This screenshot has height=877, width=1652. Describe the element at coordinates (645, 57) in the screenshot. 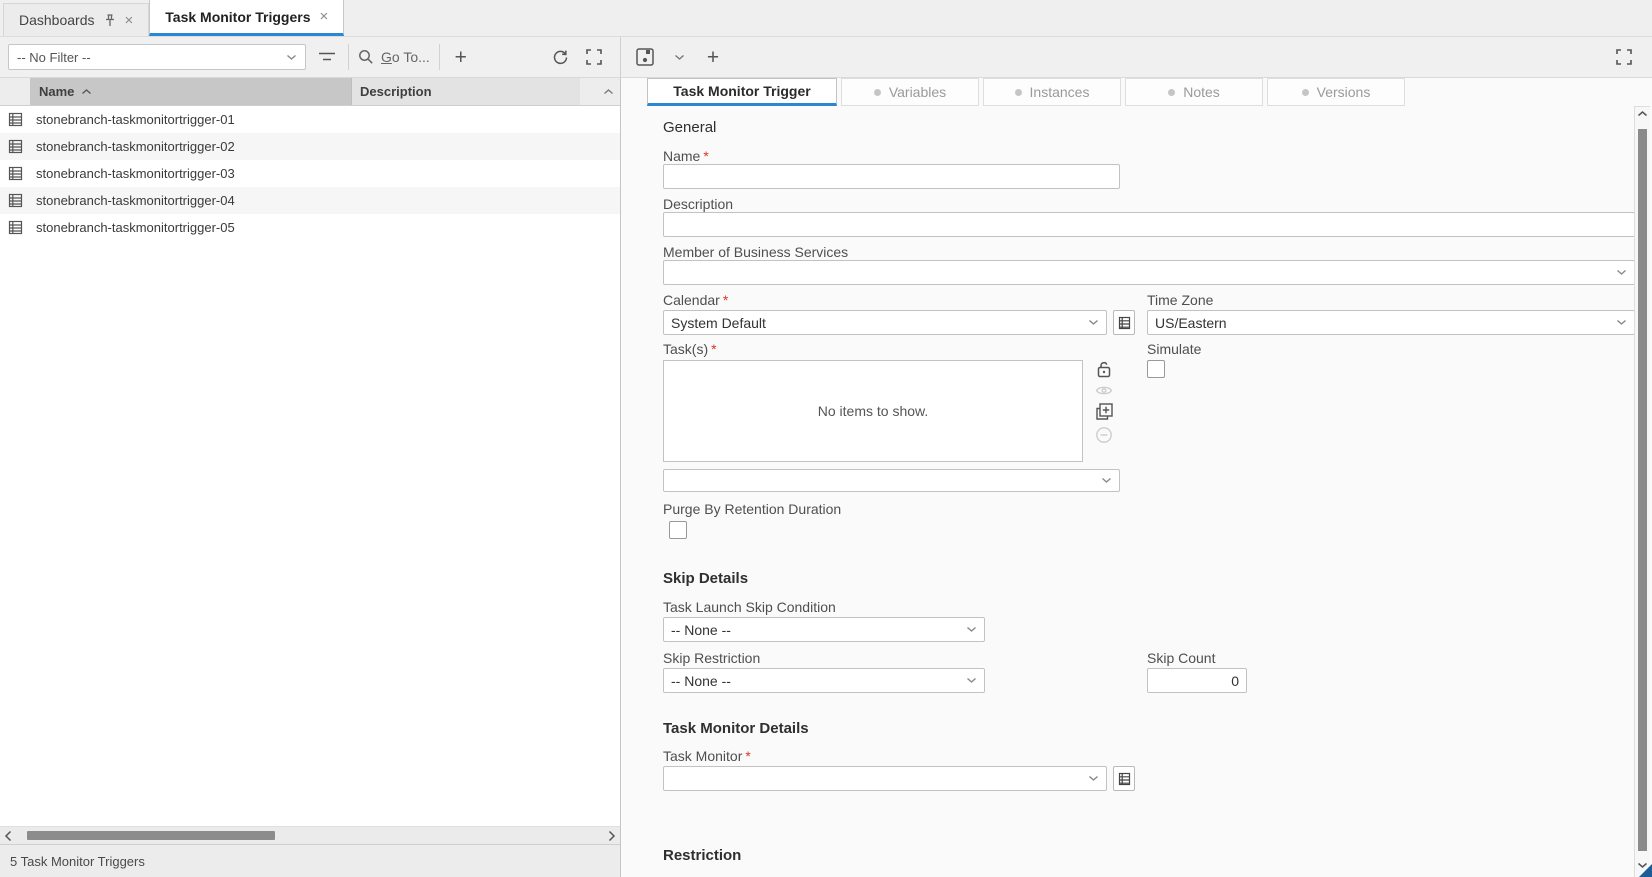

I see `save-button` at that location.